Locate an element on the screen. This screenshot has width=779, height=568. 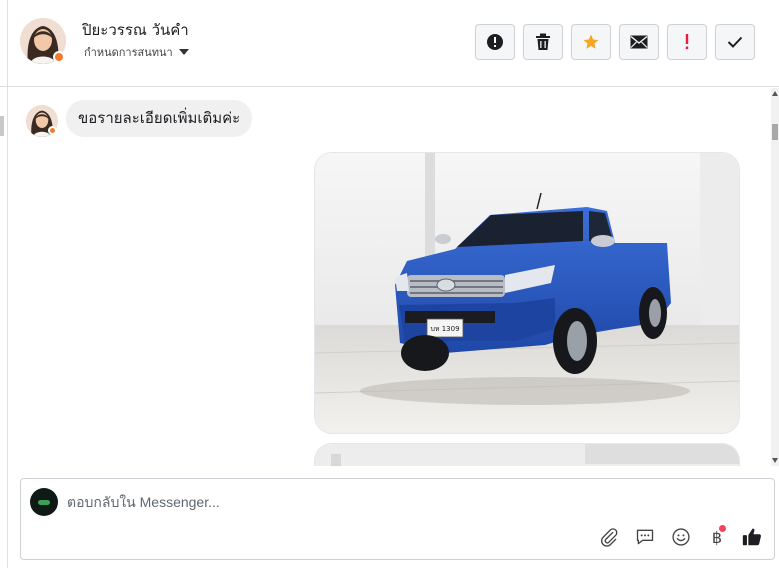
checkmark-icon is located at coordinates (735, 42).